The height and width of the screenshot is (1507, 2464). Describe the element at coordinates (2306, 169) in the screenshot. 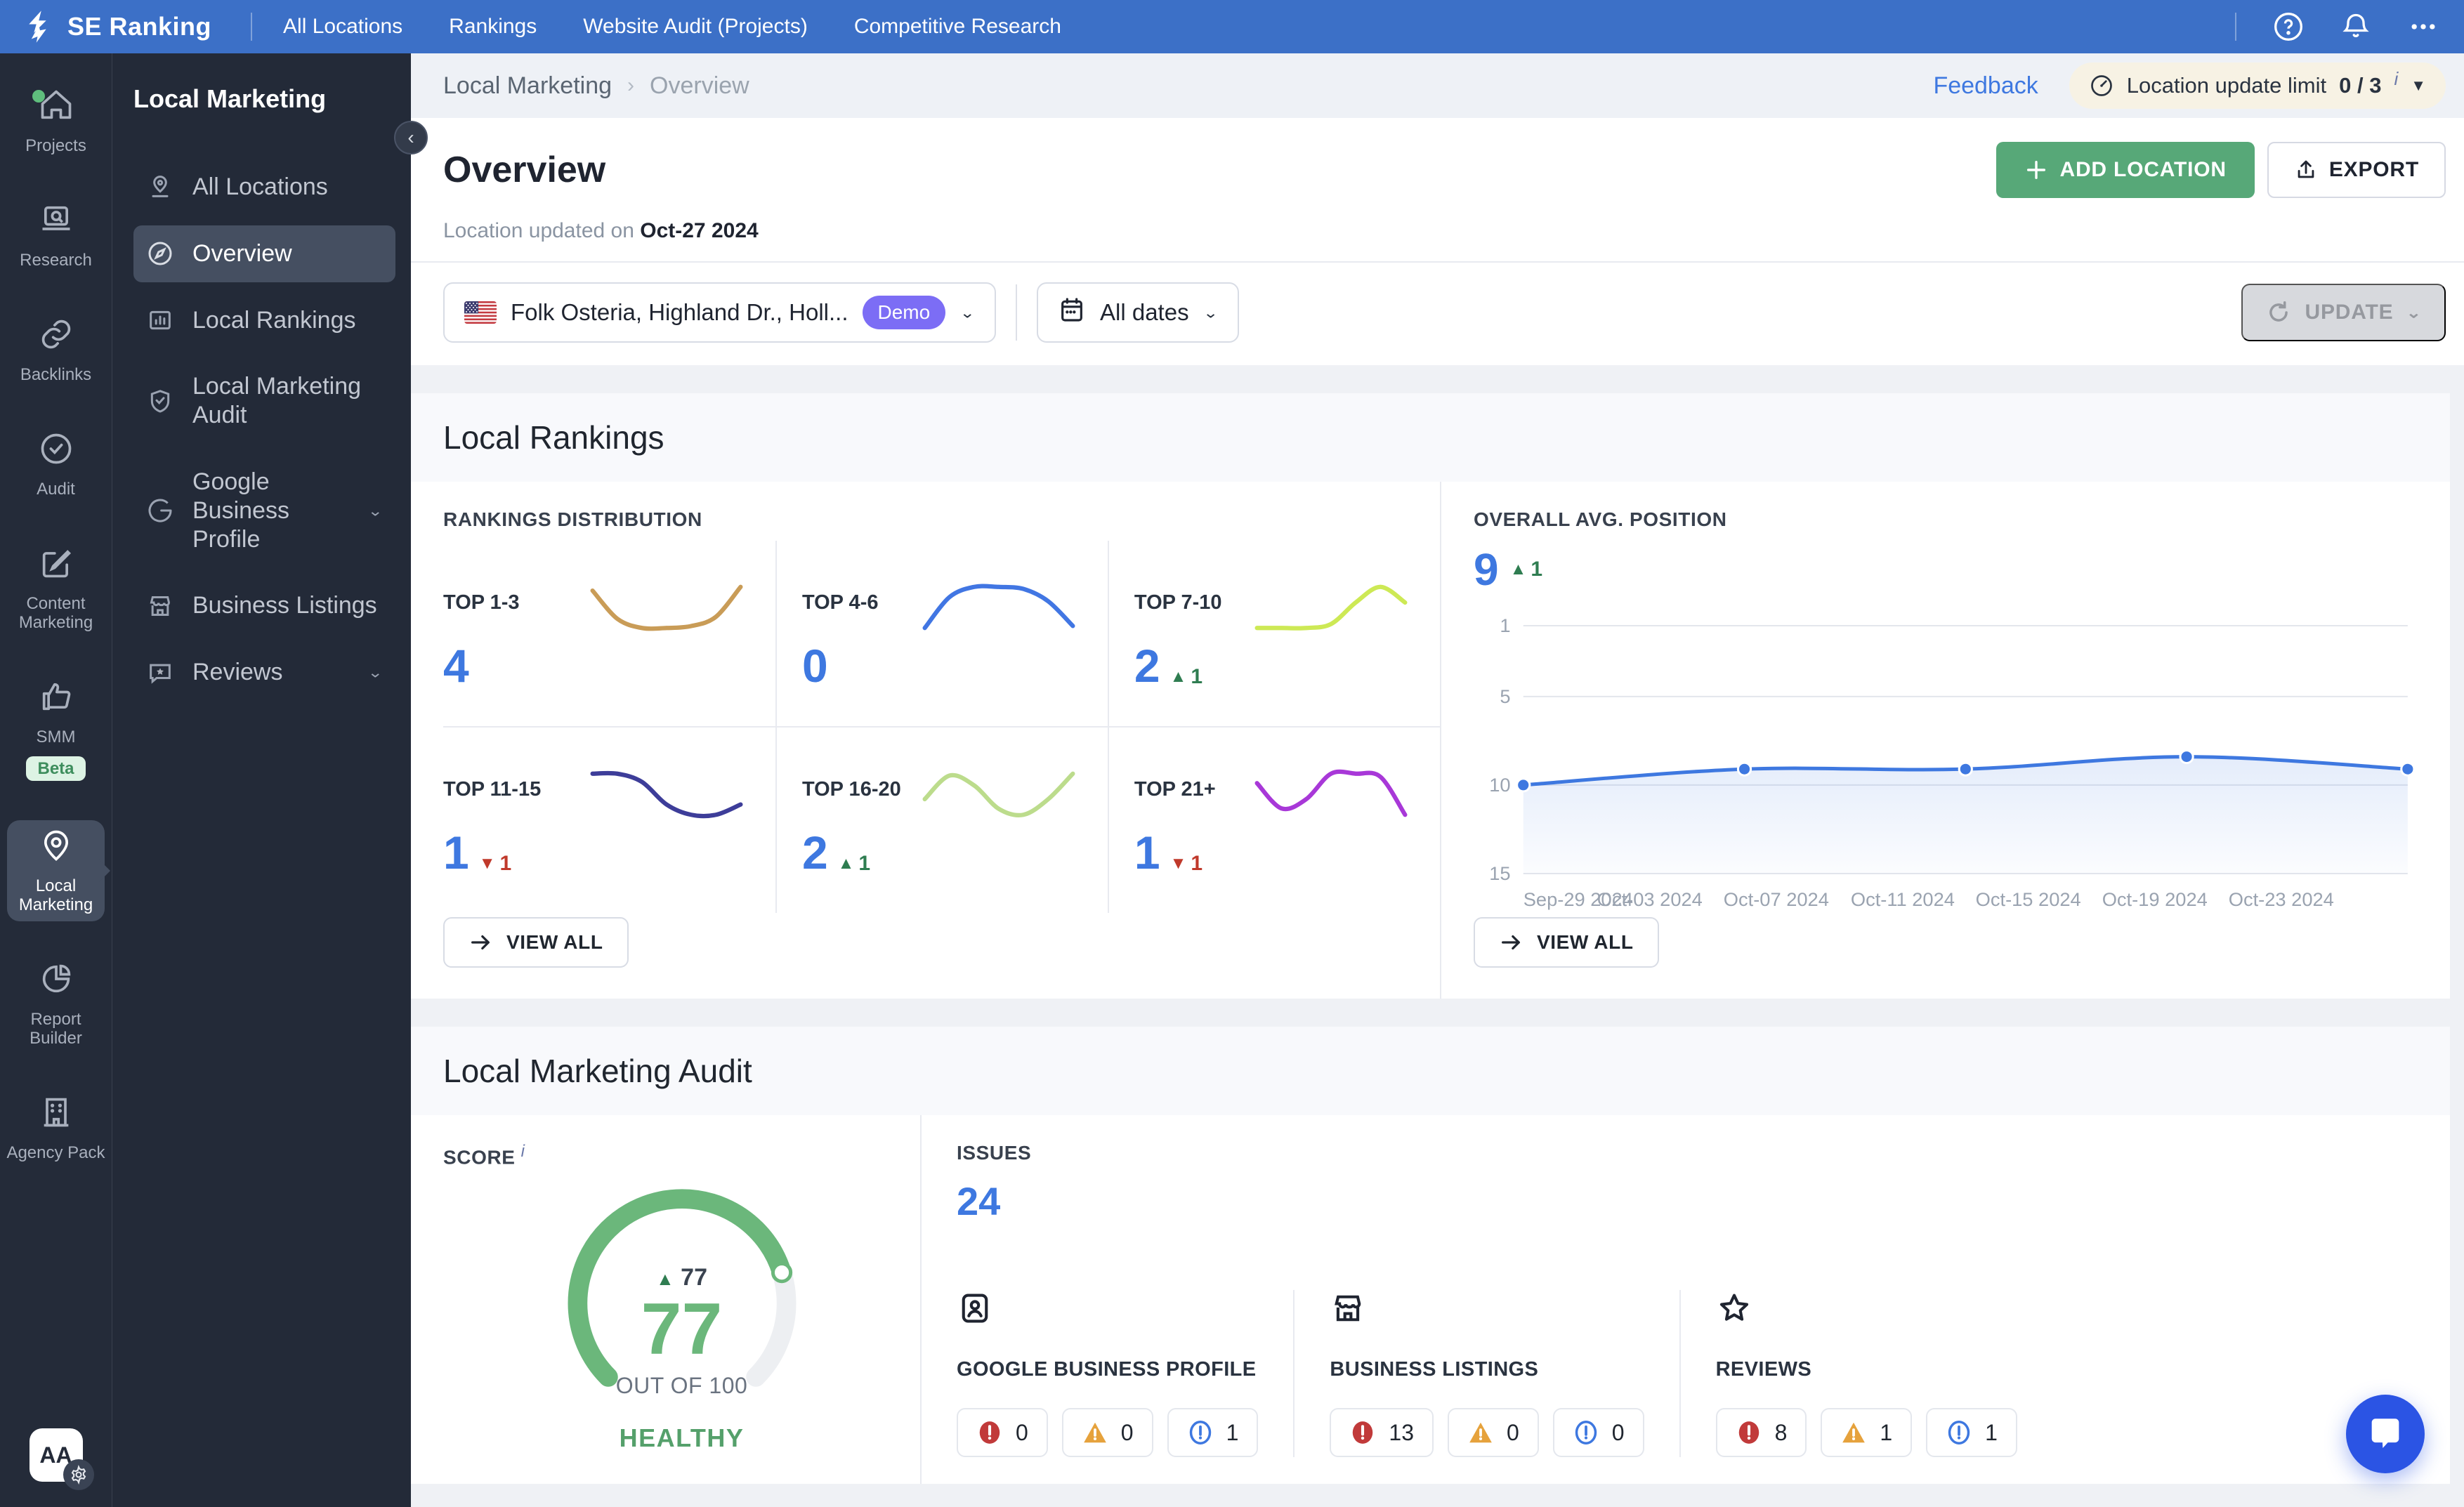

I see `export-upload-icon` at that location.